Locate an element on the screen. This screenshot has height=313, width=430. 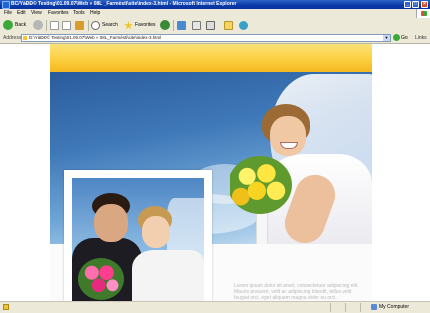
search-button: Search is located at coordinates (110, 25).